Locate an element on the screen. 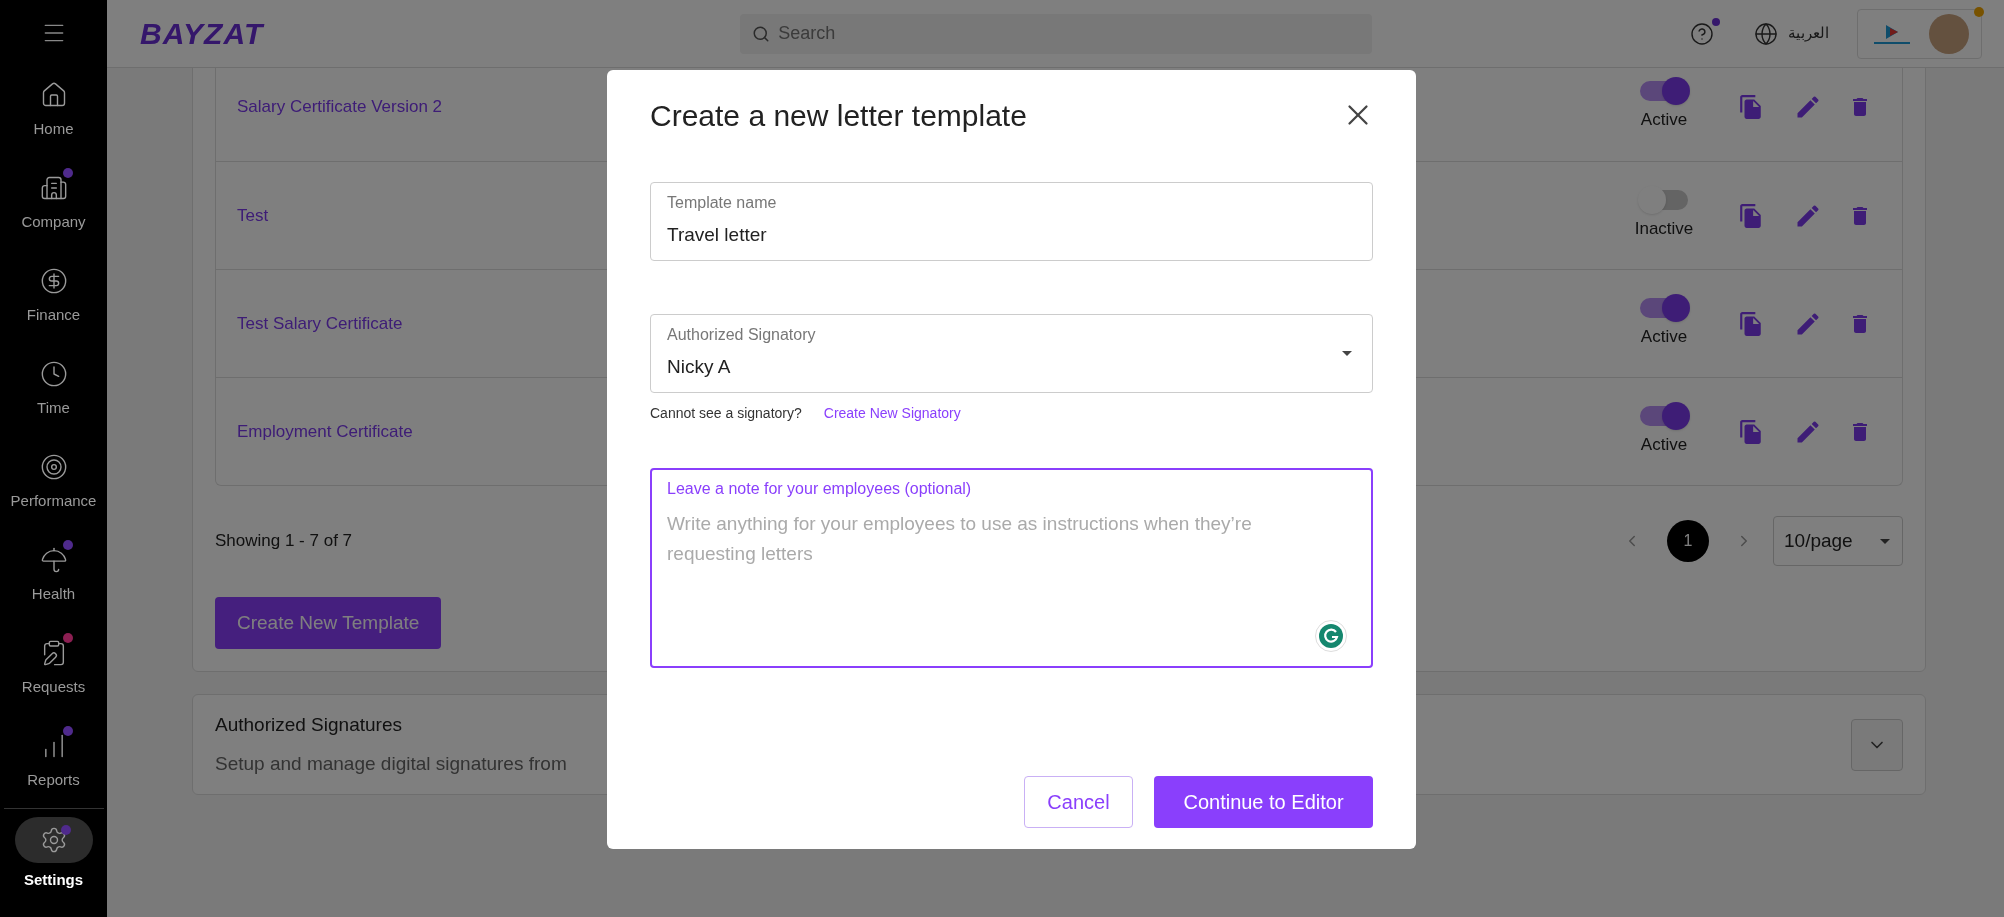  nav-item: Health is located at coordinates (53, 571).